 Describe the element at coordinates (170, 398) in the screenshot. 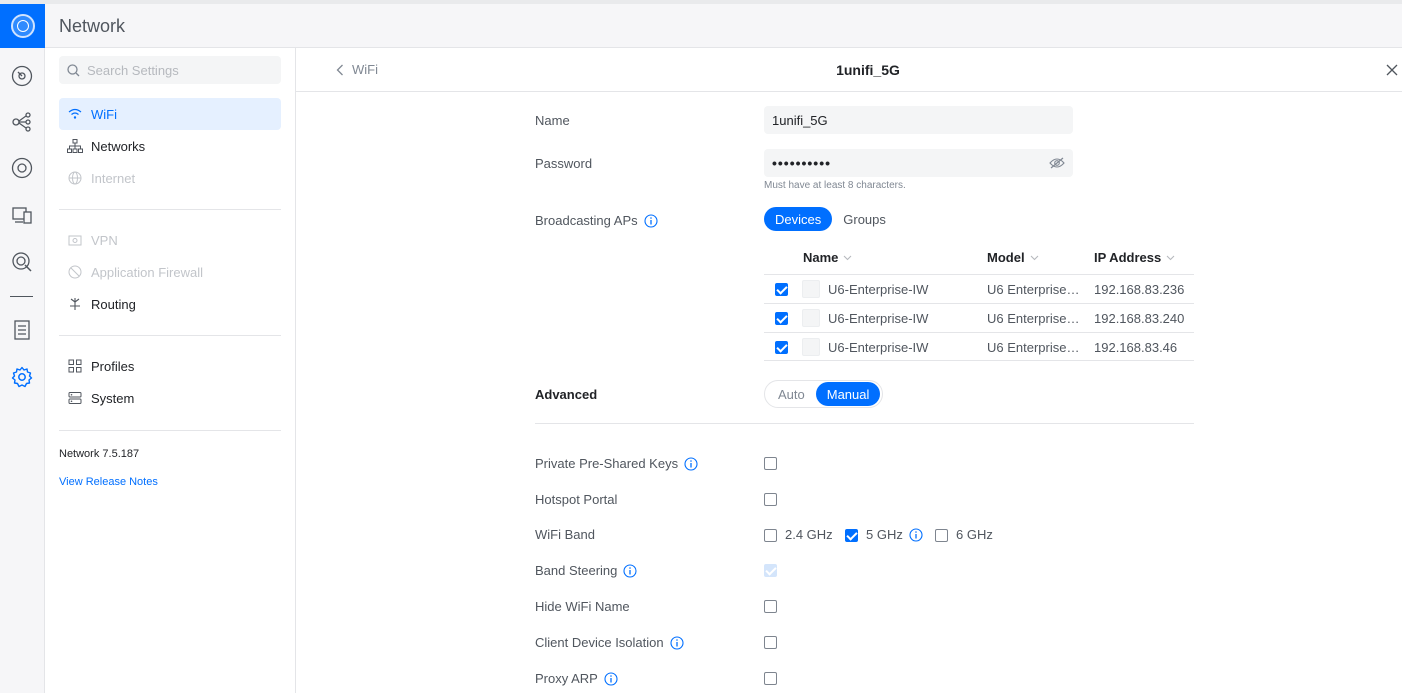

I see `sidebar-item-system: System` at that location.